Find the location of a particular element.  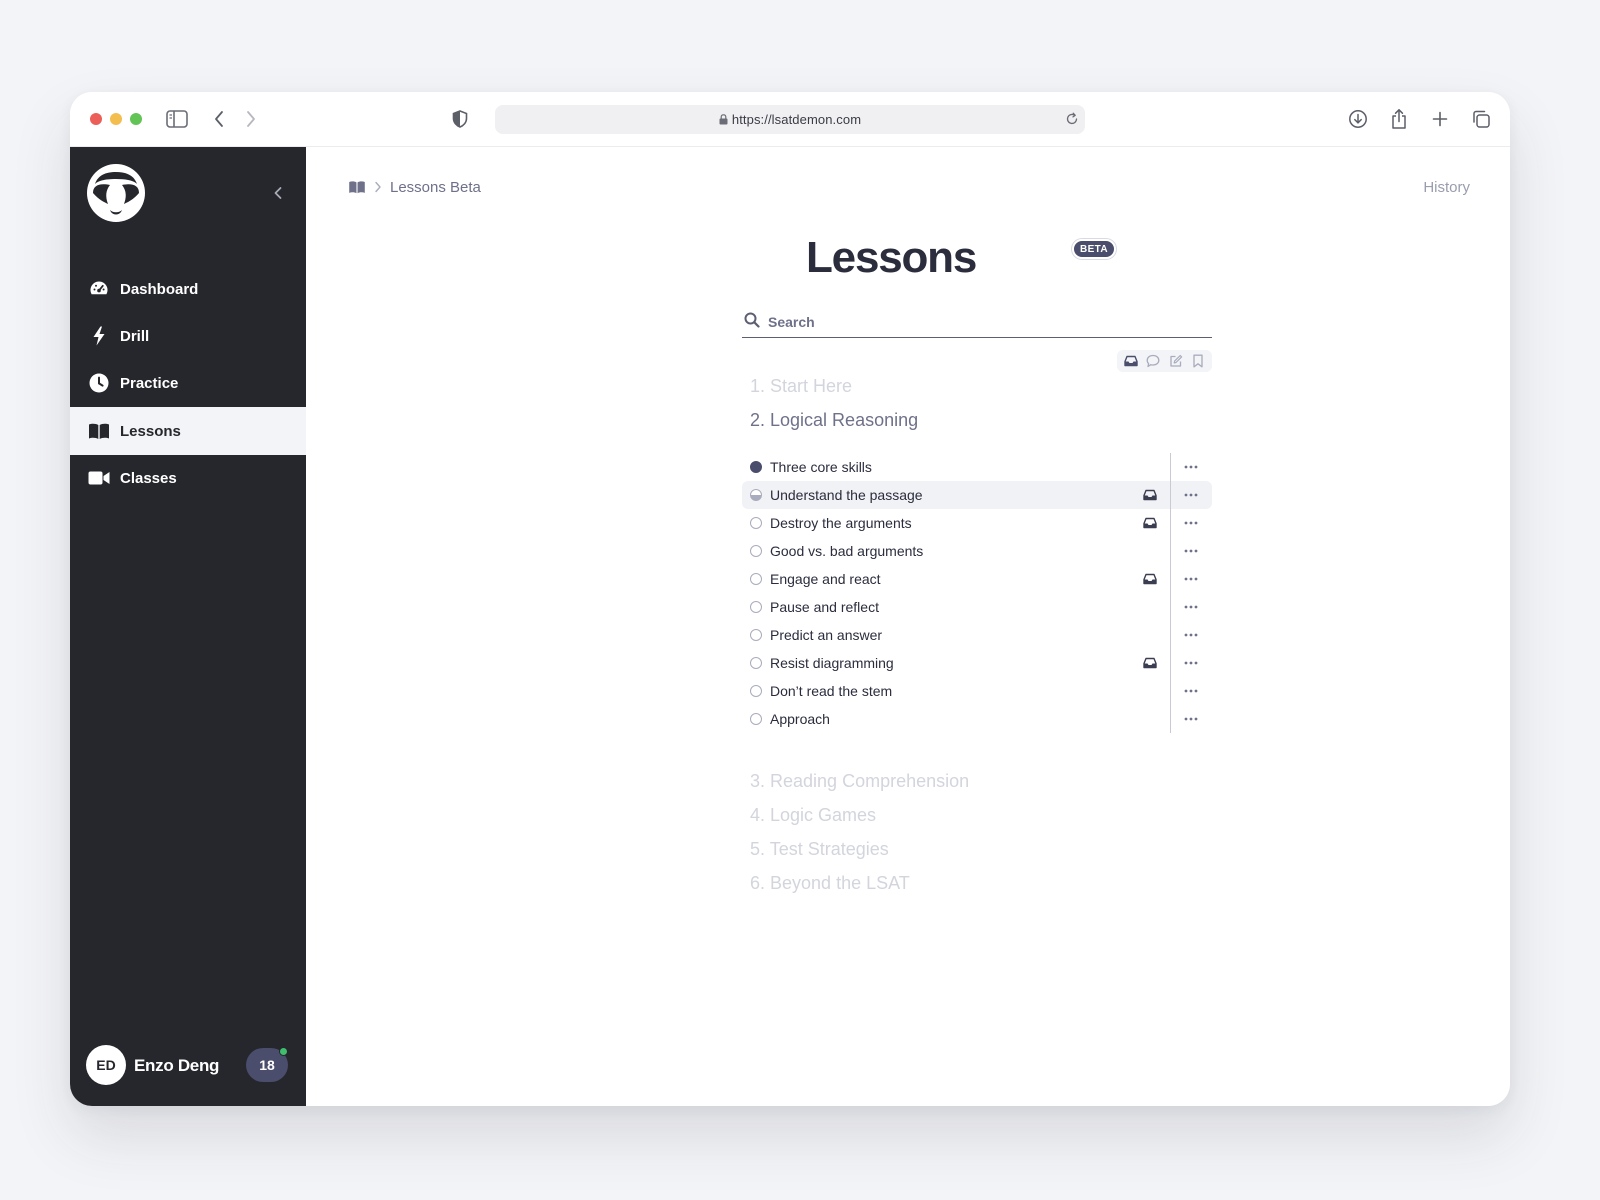

shield-icon is located at coordinates (460, 119).